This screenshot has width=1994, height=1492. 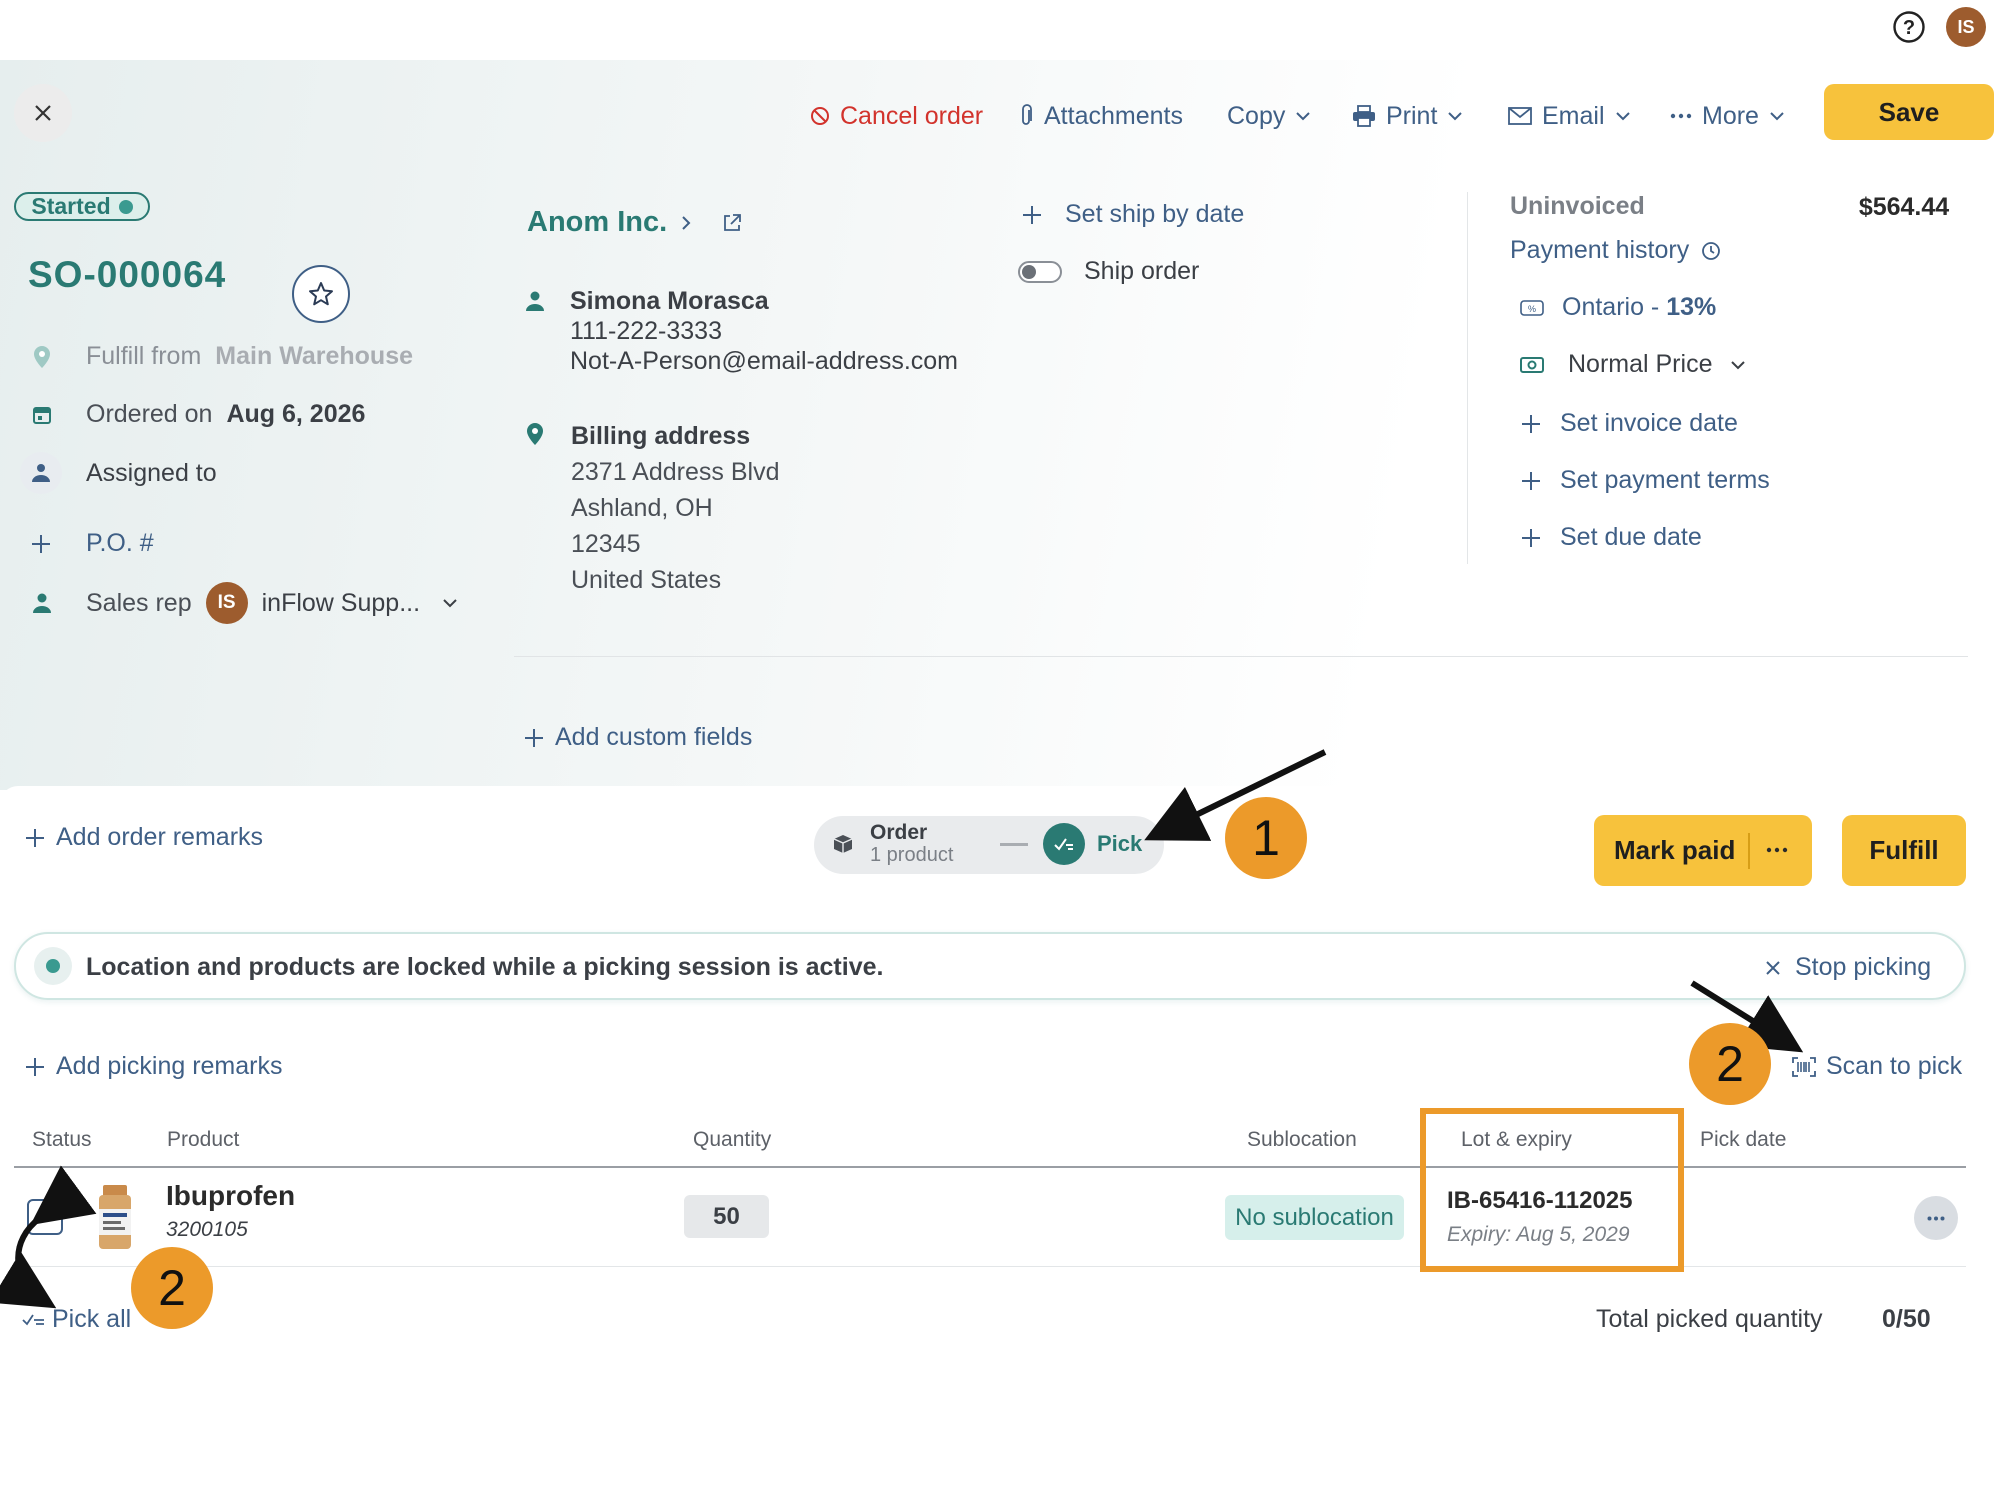 What do you see at coordinates (1552, 1190) in the screenshot?
I see `lot-expiry-highlight` at bounding box center [1552, 1190].